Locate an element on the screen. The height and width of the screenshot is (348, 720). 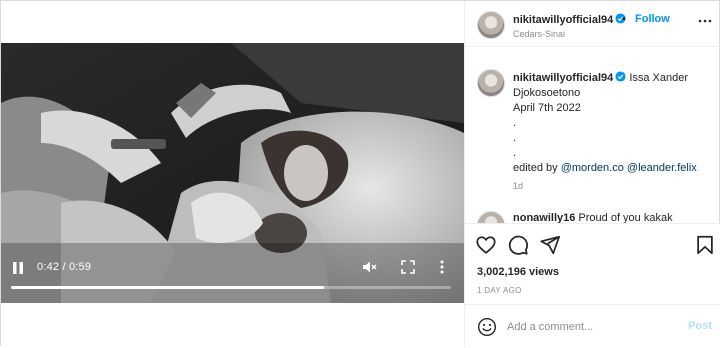
caption-line-1: Issa Xander is located at coordinates (659, 78).